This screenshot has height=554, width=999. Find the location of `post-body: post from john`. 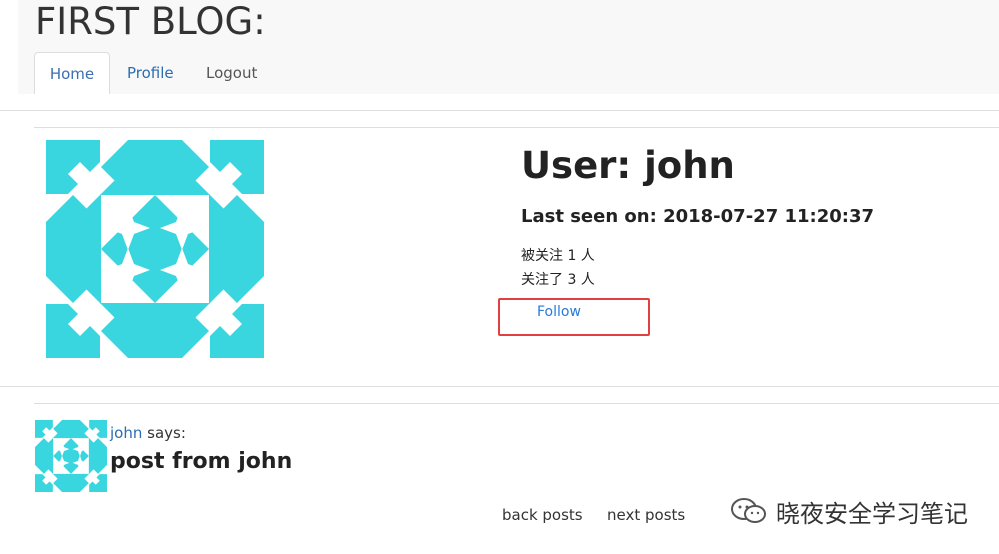

post-body: post from john is located at coordinates (201, 461).